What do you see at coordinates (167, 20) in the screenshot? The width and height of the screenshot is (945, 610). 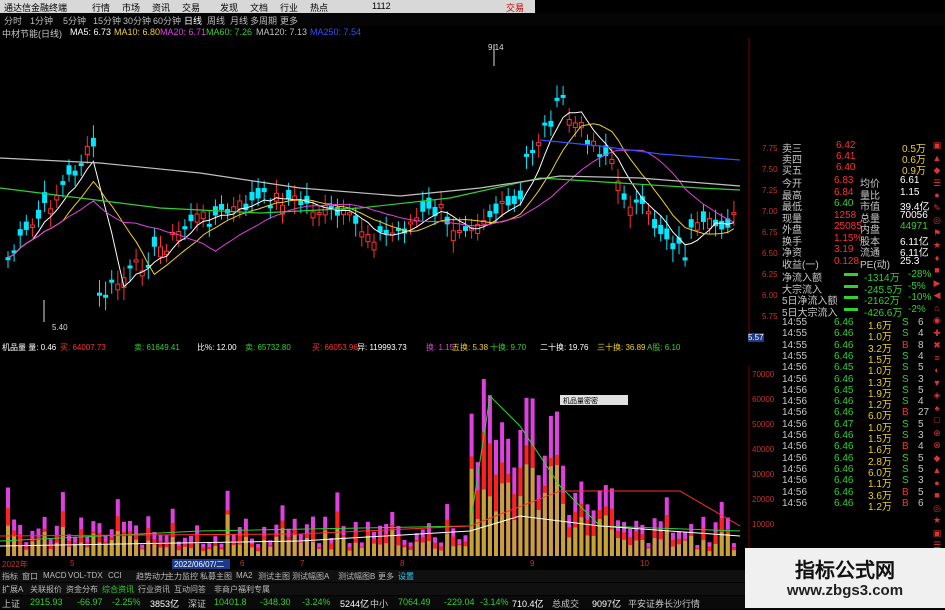 I see `tab-60min: 60分钟` at bounding box center [167, 20].